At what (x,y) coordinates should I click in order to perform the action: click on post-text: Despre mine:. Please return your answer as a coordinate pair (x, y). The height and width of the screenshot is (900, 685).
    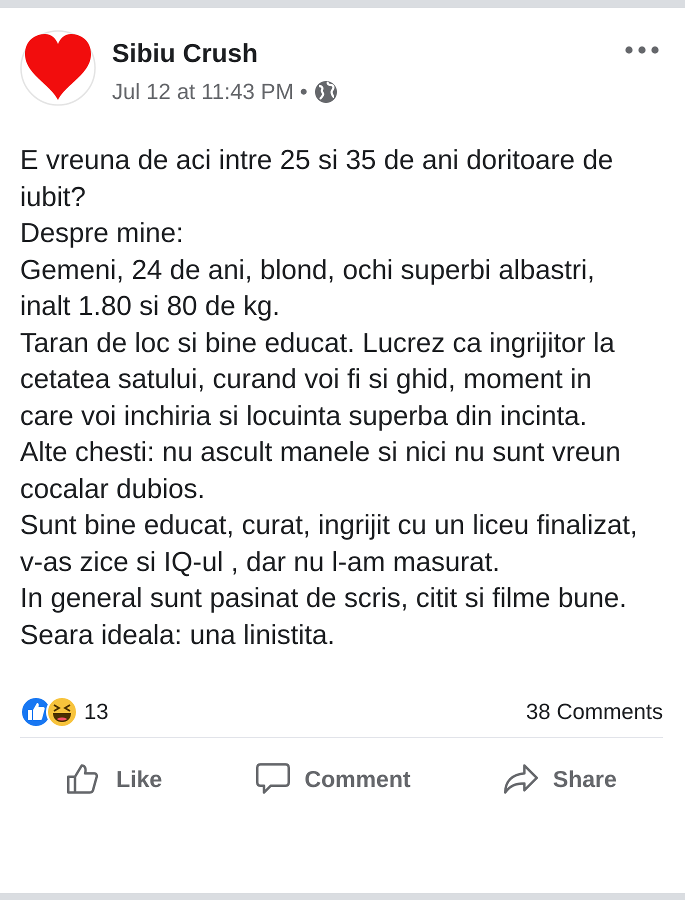
    Looking at the image, I should click on (102, 233).